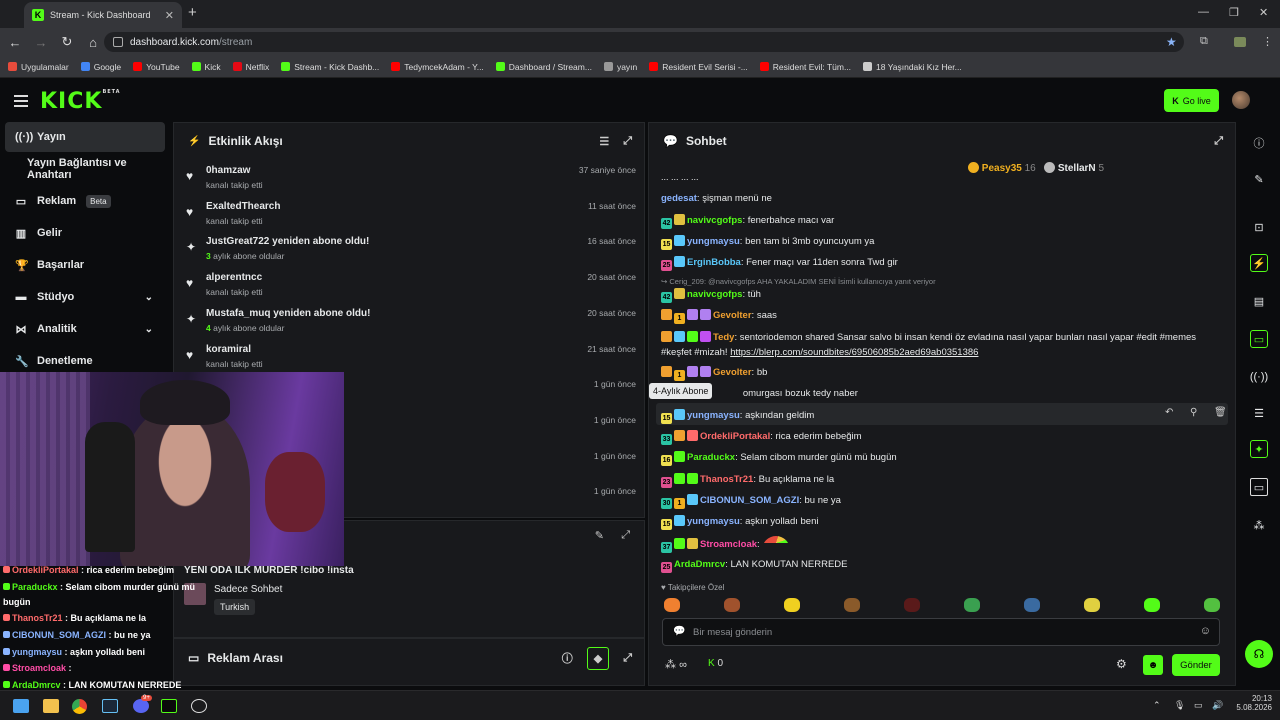  What do you see at coordinates (679, 198) in the screenshot?
I see `chat-username: gedesat` at bounding box center [679, 198].